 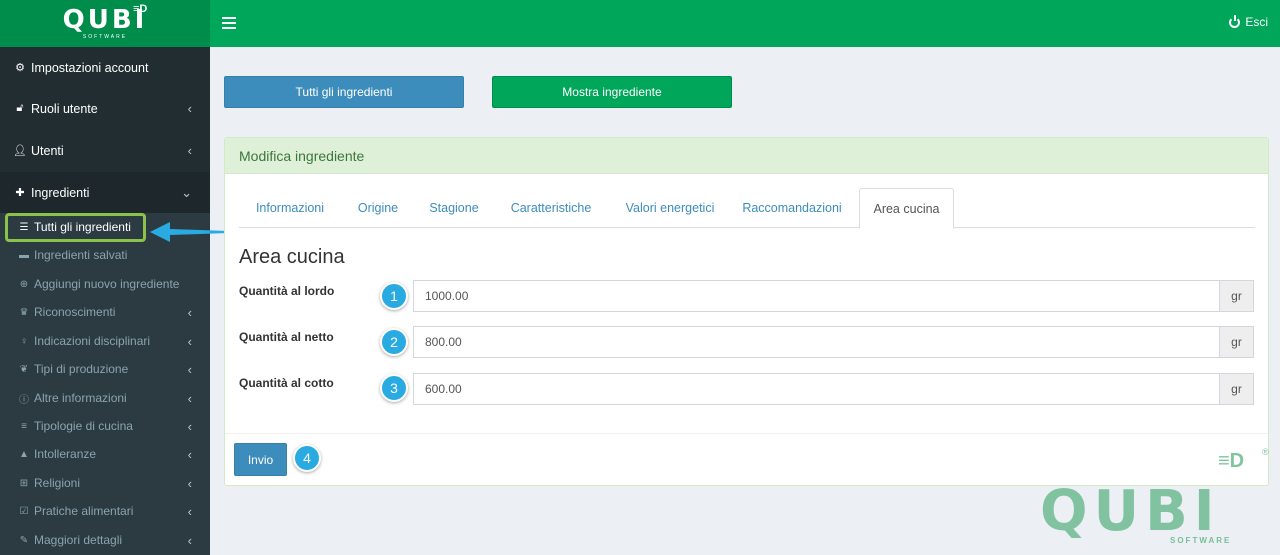 What do you see at coordinates (92, 341) in the screenshot?
I see `submenu-item-label: Indicazioni disciplinari` at bounding box center [92, 341].